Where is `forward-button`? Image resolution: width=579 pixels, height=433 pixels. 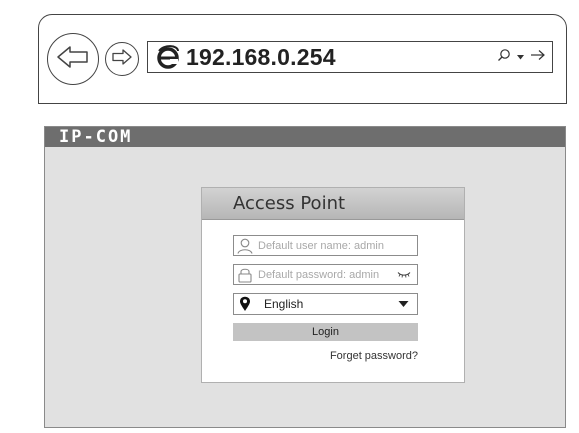
forward-button is located at coordinates (122, 59).